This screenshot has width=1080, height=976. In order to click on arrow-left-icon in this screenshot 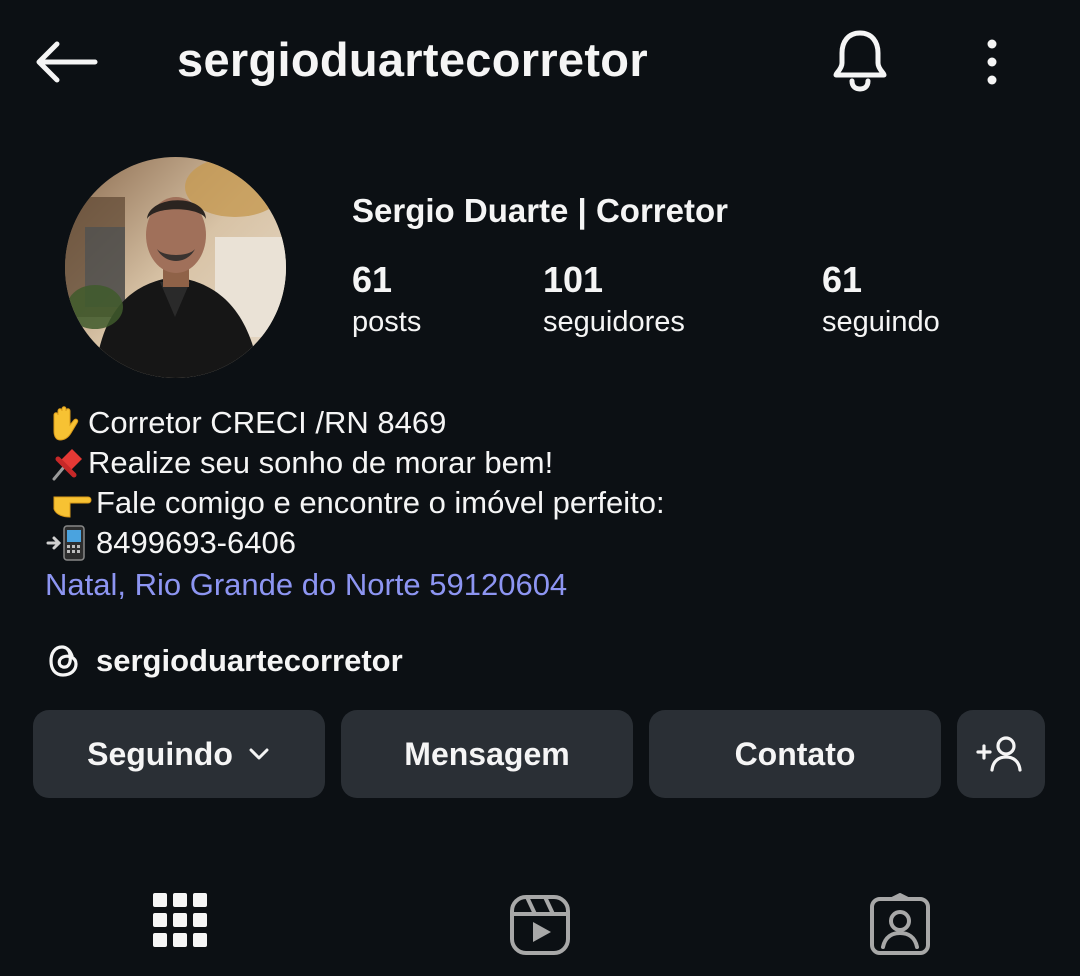, I will do `click(67, 62)`.